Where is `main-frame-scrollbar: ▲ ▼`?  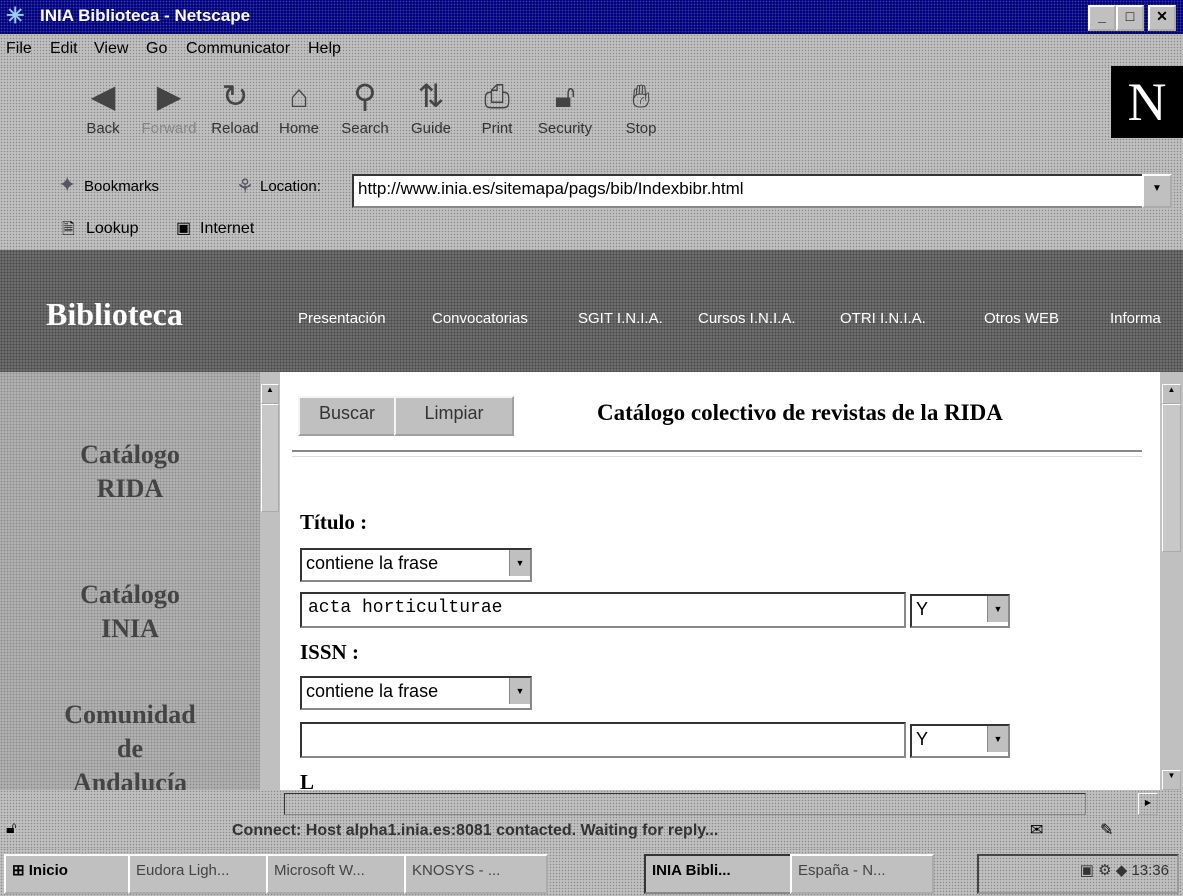 main-frame-scrollbar: ▲ ▼ is located at coordinates (1171, 581).